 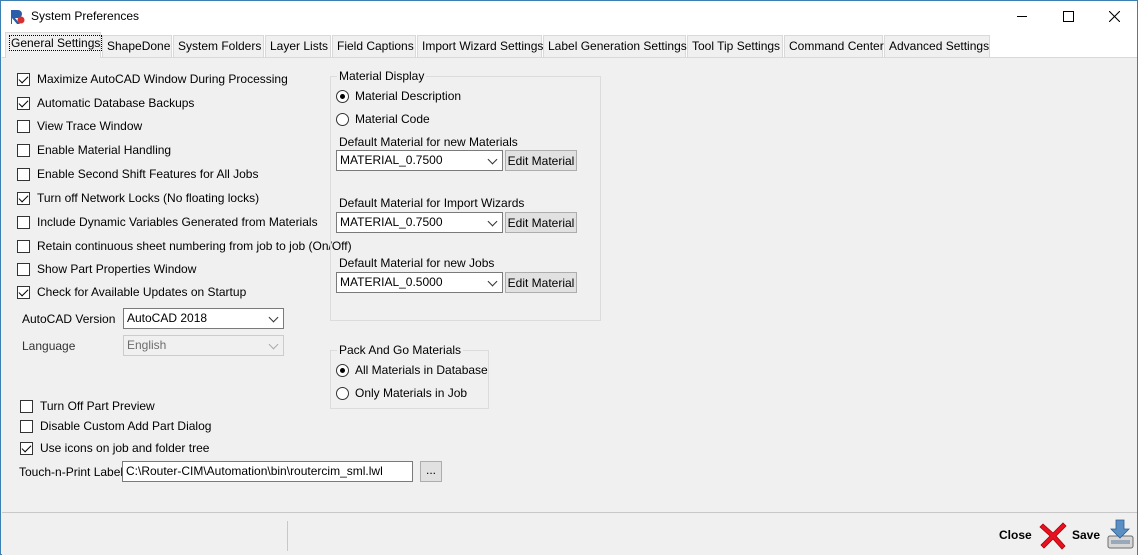 I want to click on checkbox-label: Use icons on job and folder tree, so click(x=125, y=448).